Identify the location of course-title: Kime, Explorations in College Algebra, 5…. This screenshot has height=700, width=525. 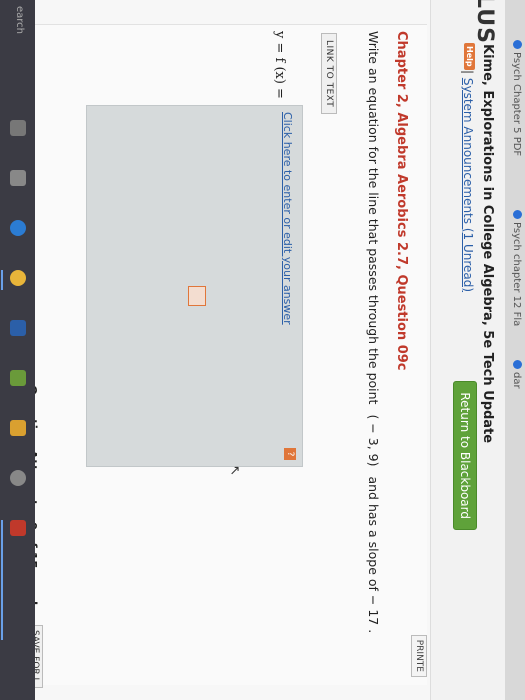
(487, 244).